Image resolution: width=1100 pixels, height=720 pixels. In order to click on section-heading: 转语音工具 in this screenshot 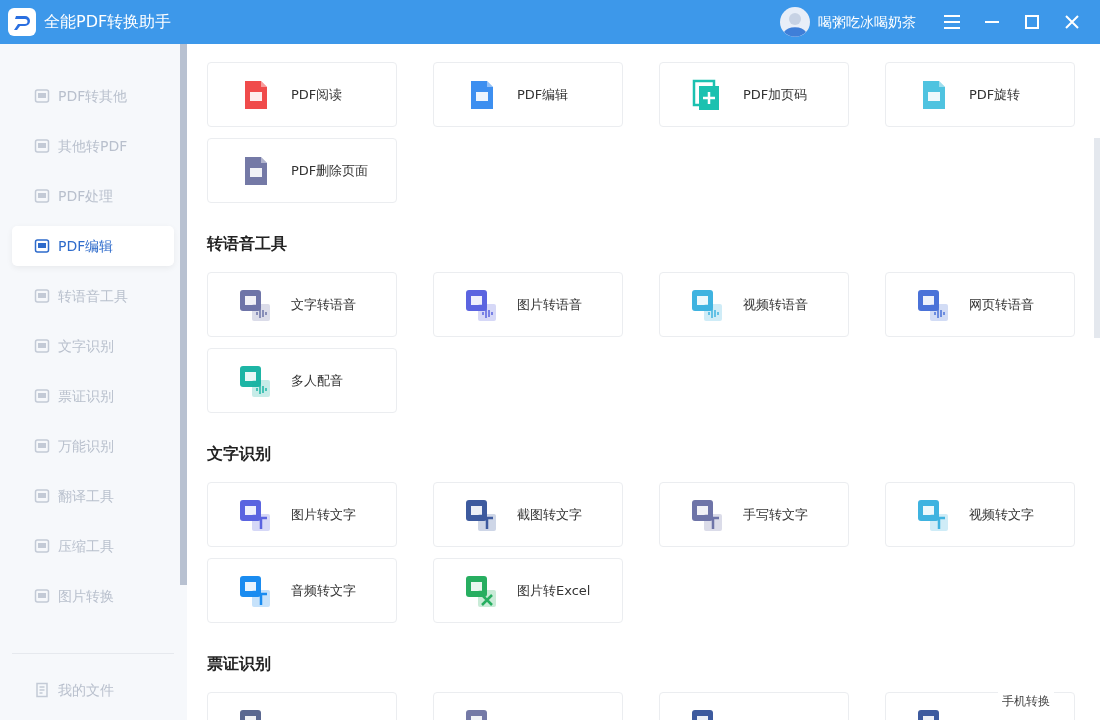, I will do `click(247, 244)`.